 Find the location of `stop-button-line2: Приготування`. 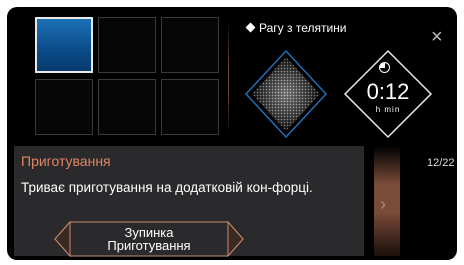

stop-button-line2: Приготування is located at coordinates (149, 245).